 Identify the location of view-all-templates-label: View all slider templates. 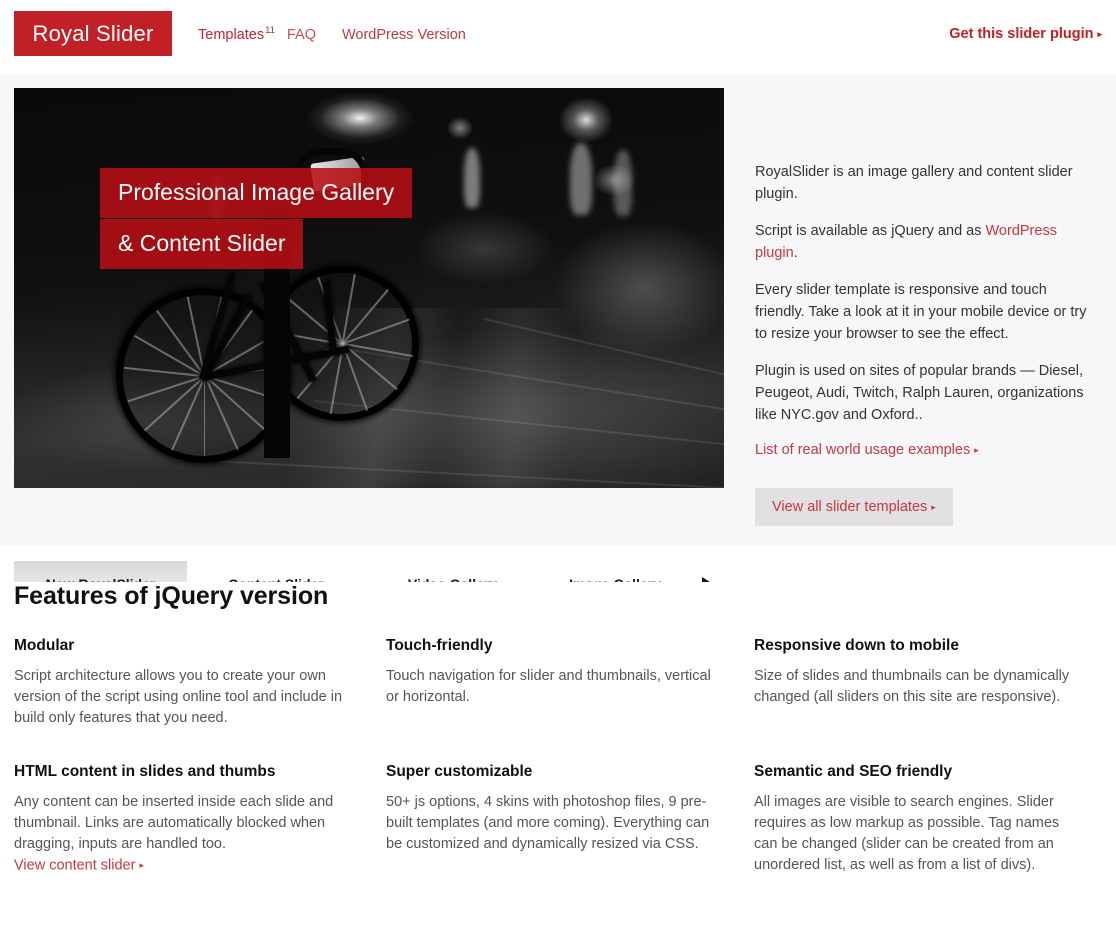
(850, 507).